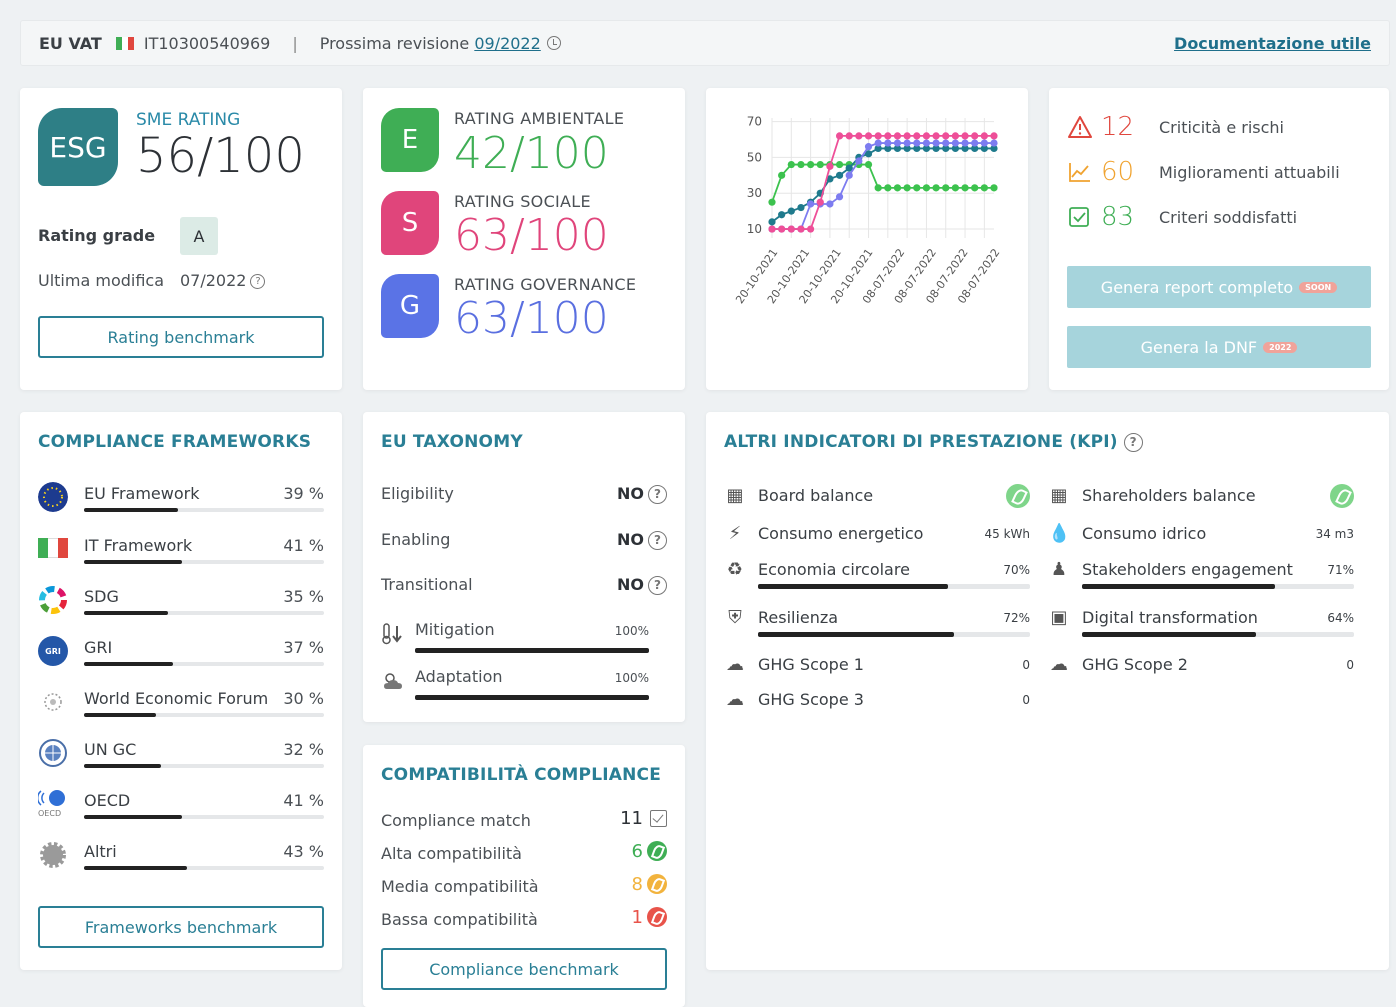 The height and width of the screenshot is (1007, 1396). Describe the element at coordinates (1175, 127) in the screenshot. I see `stat-row-risks: 12 Criticità e rischi` at that location.